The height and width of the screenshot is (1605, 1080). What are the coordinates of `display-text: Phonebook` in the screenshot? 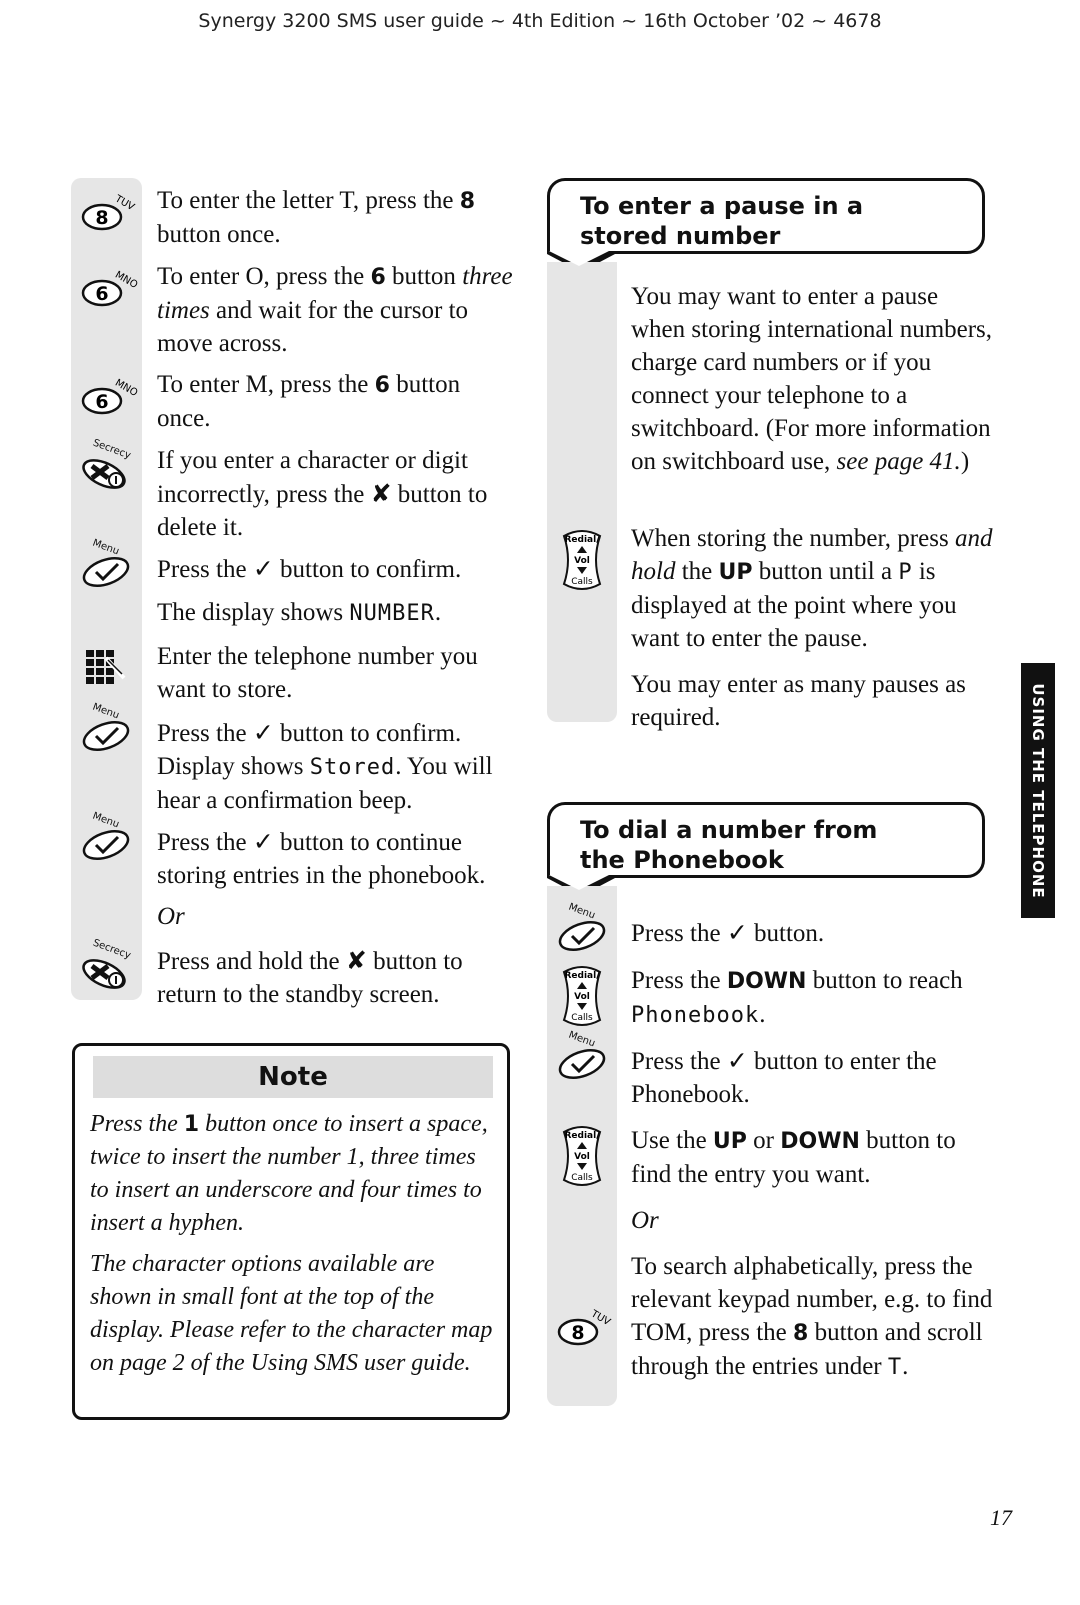 It's located at (695, 1015).